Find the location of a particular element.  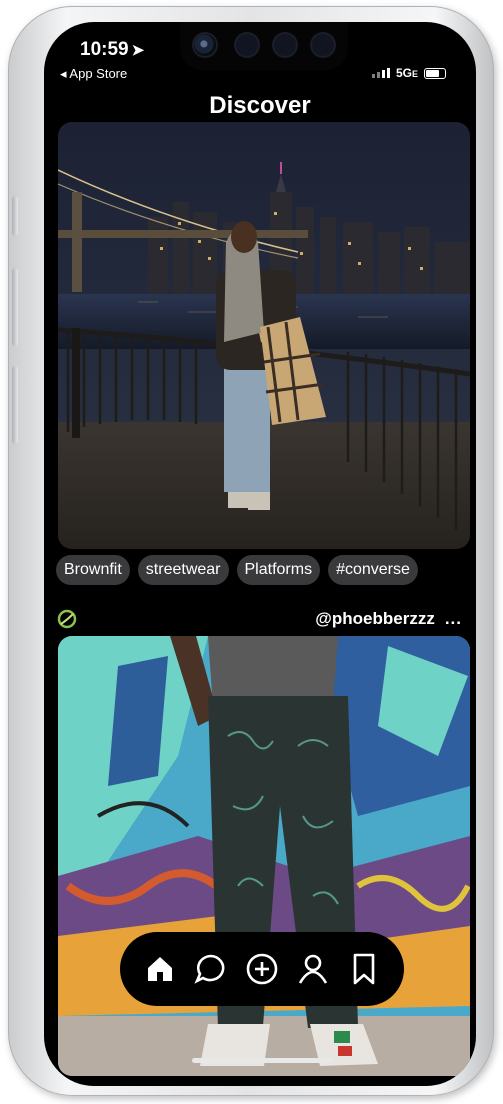

tag-chip: Platforms is located at coordinates (278, 570).